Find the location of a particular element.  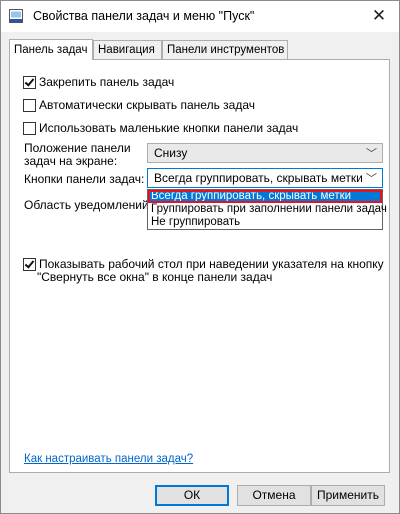

buttons-group-select-value: Всегда группировать, скрывать метки is located at coordinates (258, 178).